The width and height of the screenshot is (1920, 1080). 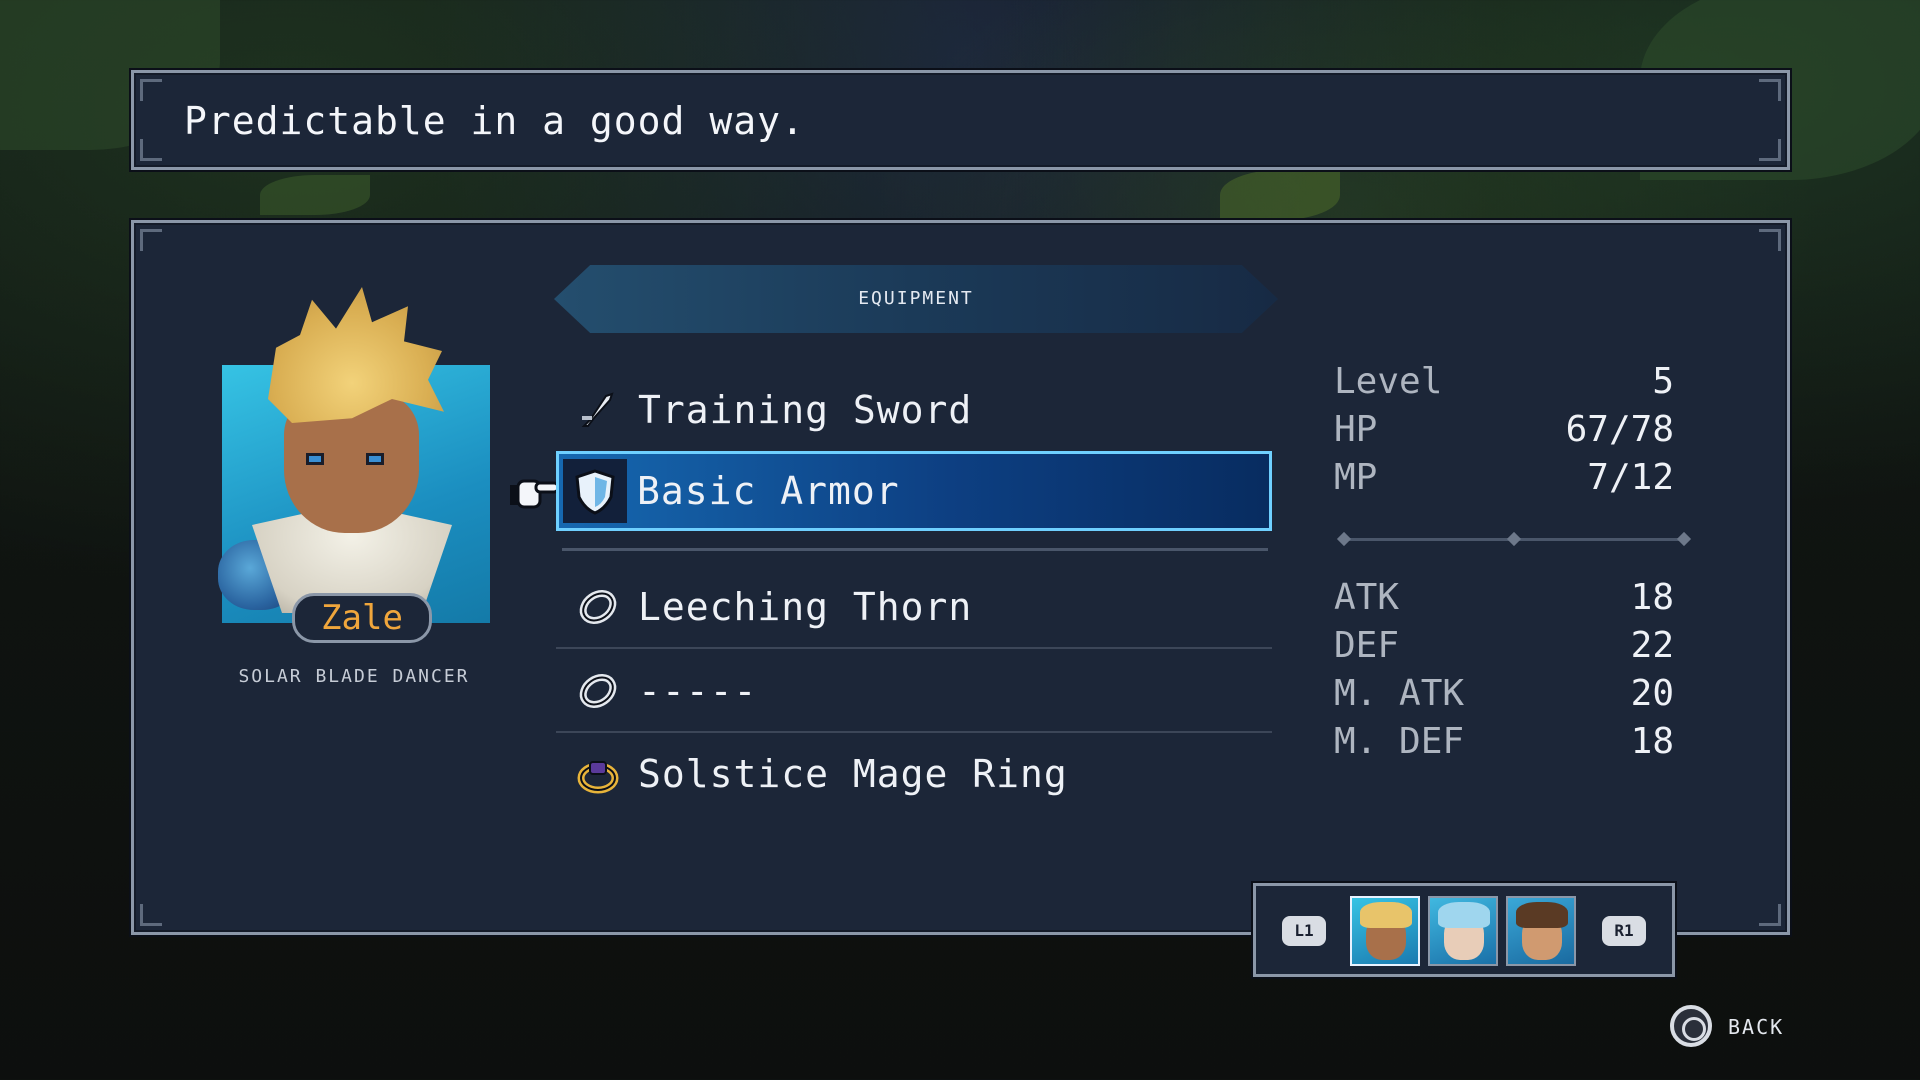 I want to click on stat-value: 22, so click(x=1652, y=645).